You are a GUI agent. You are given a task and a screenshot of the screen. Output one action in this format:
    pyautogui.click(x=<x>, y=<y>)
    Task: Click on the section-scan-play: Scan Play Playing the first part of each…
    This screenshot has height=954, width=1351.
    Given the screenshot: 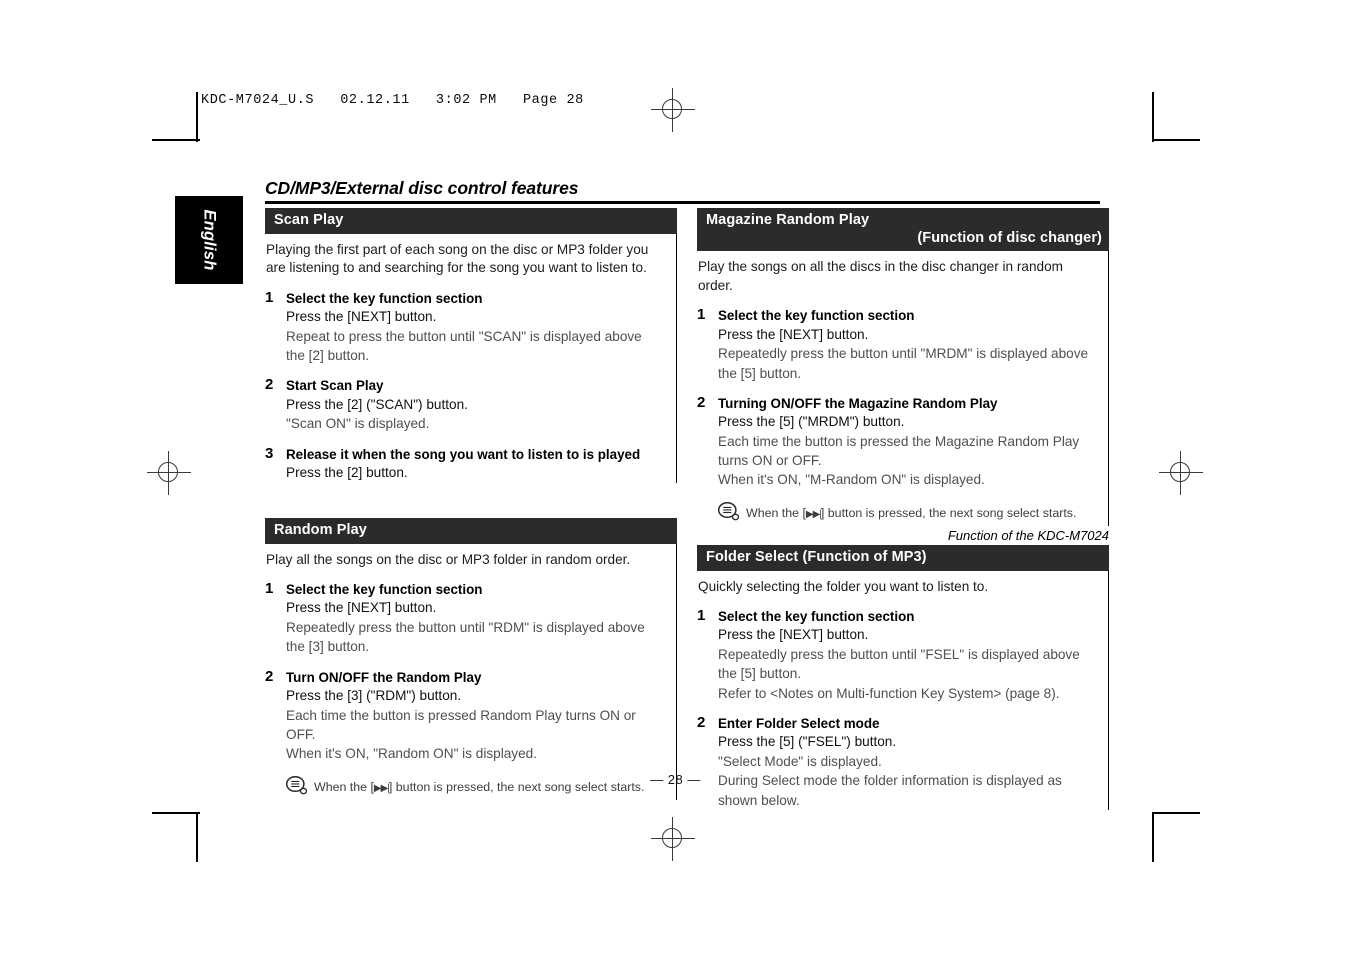 What is the action you would take?
    pyautogui.click(x=471, y=345)
    